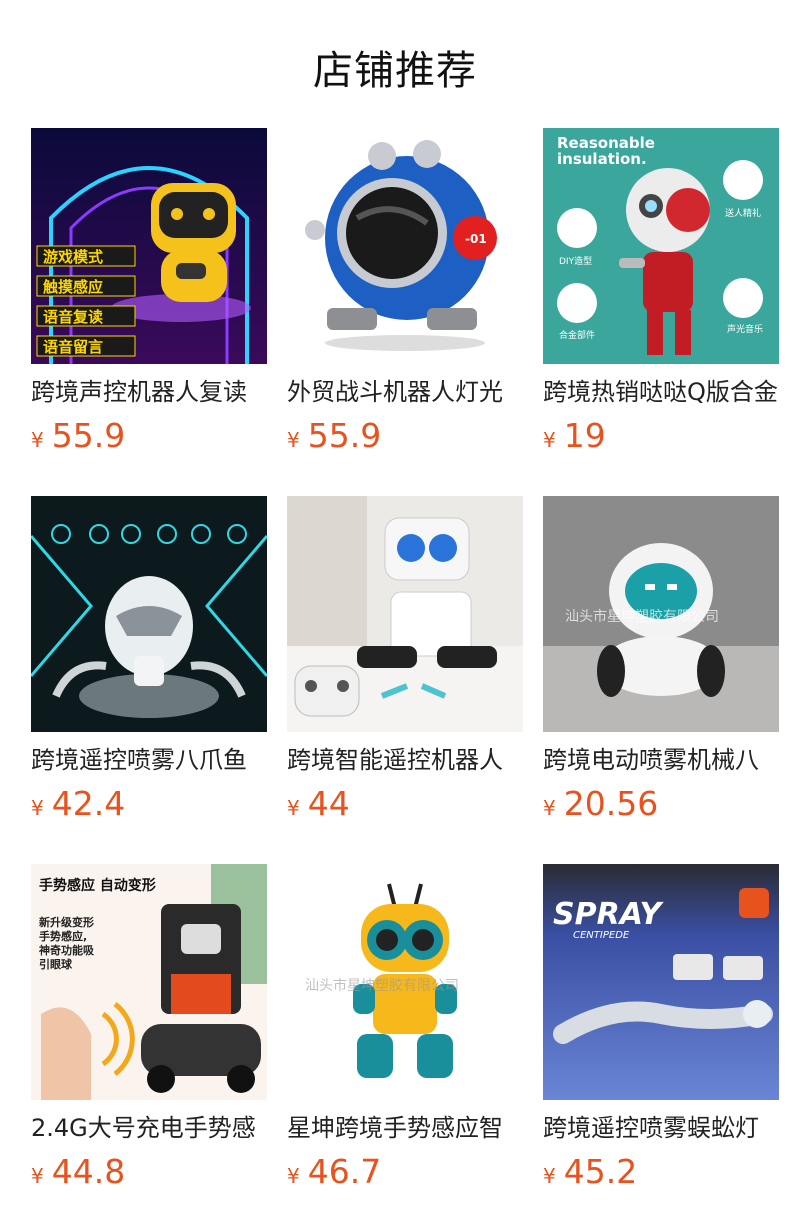 Image resolution: width=790 pixels, height=1232 pixels. Describe the element at coordinates (745, 329) in the screenshot. I see `image-label: 声光音乐` at that location.